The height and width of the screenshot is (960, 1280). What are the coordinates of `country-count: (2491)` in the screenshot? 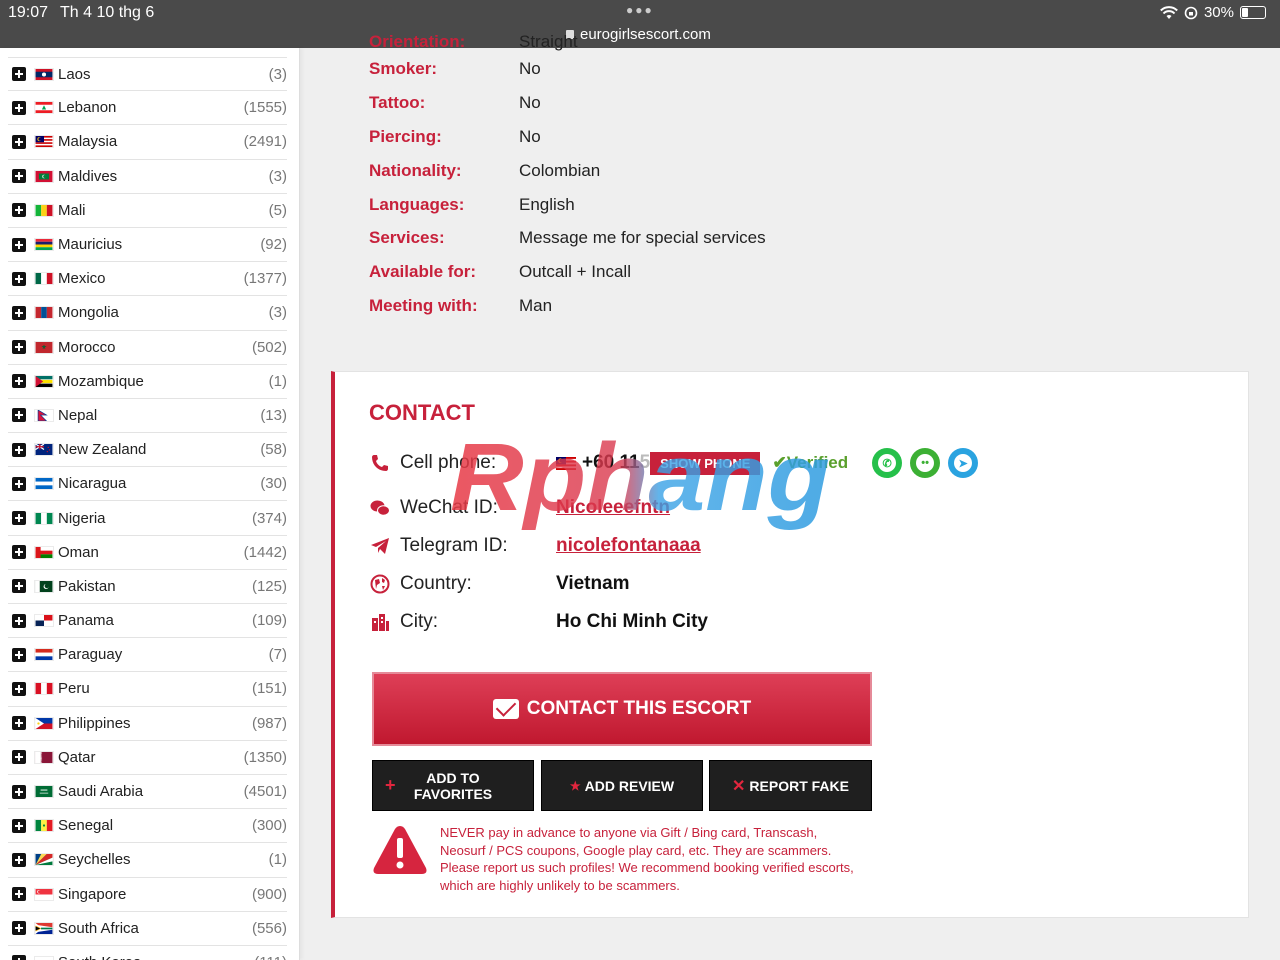 It's located at (265, 142).